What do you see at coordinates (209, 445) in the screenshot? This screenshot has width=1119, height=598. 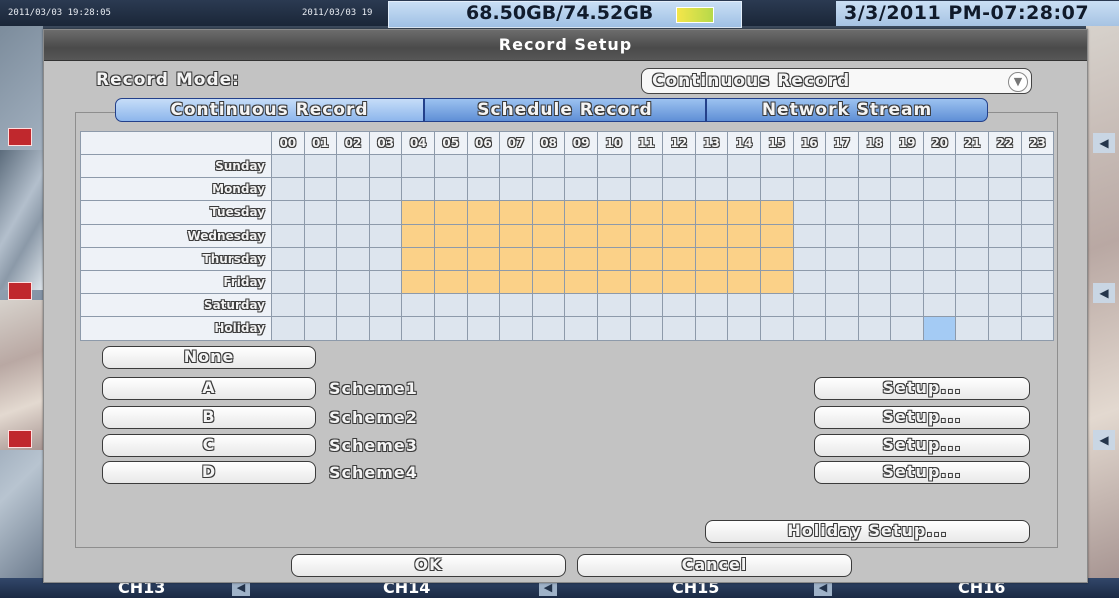 I see `scheme-c-button: C` at bounding box center [209, 445].